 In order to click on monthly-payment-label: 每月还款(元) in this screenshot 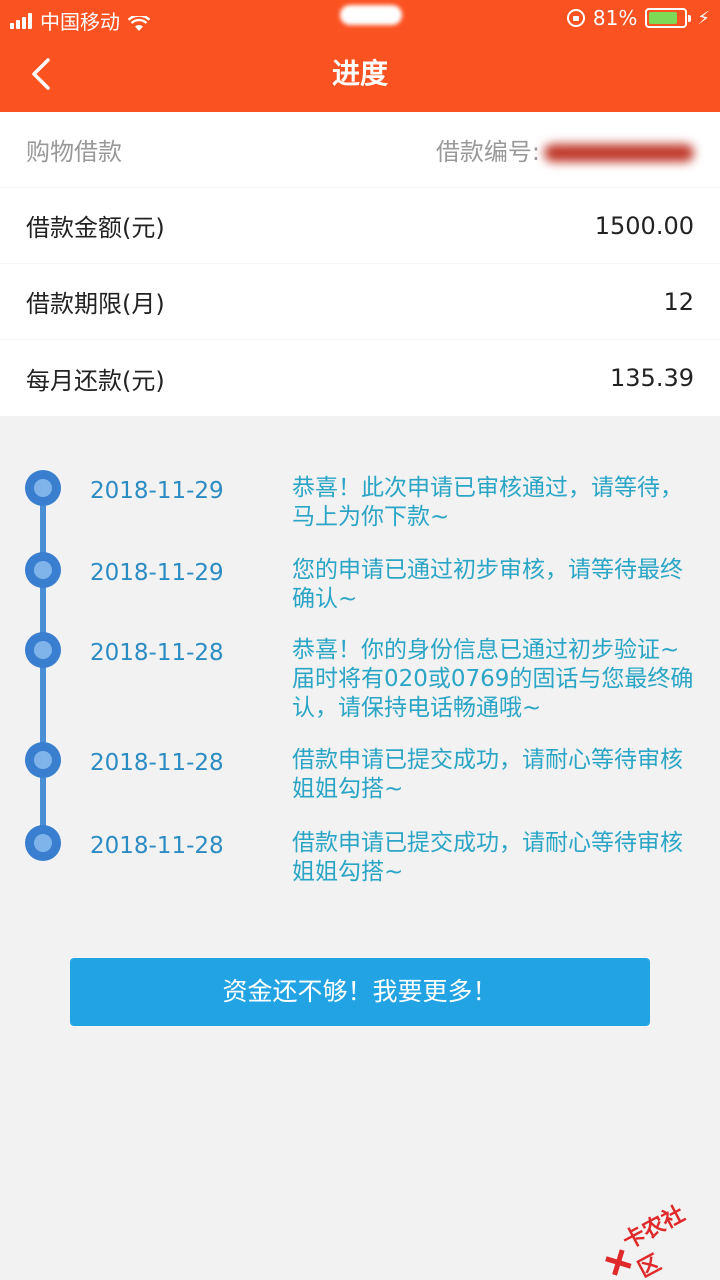, I will do `click(95, 380)`.